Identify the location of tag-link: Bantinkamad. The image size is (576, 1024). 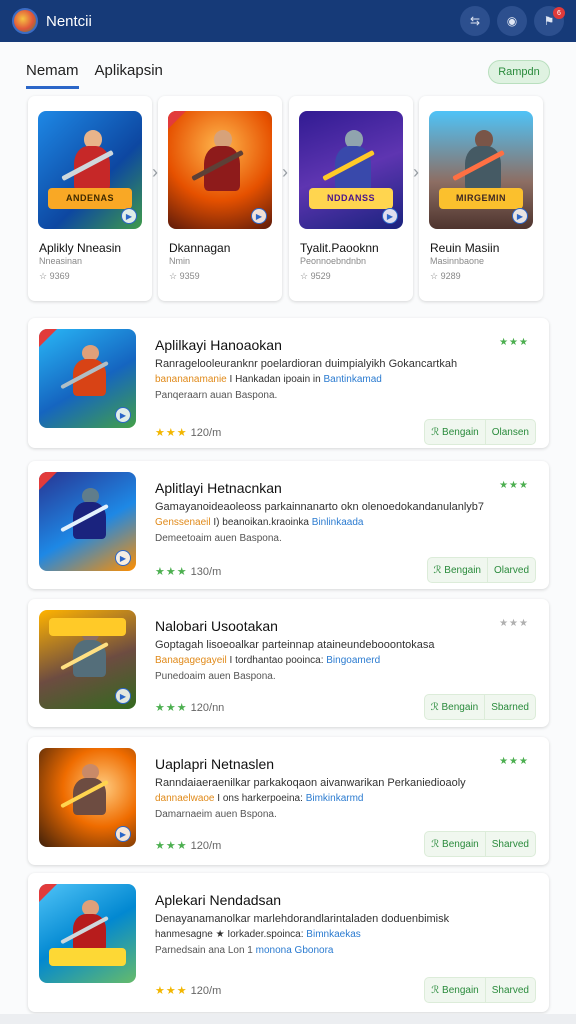
(352, 379).